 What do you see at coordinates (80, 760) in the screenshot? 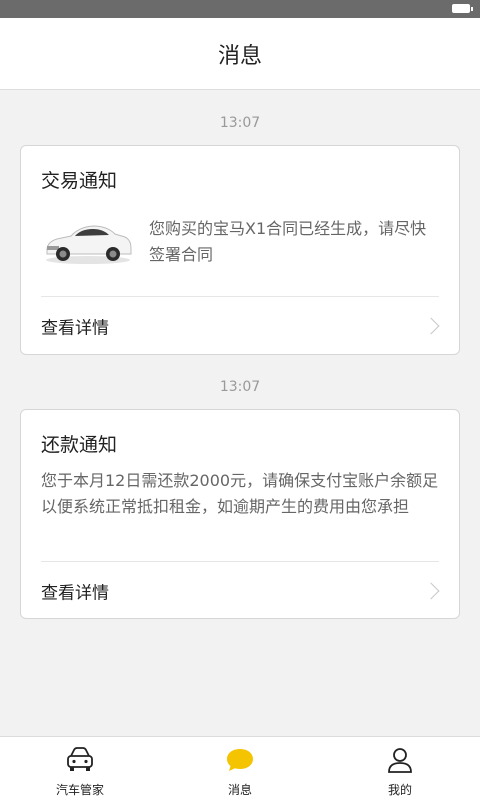
I see `car-icon` at bounding box center [80, 760].